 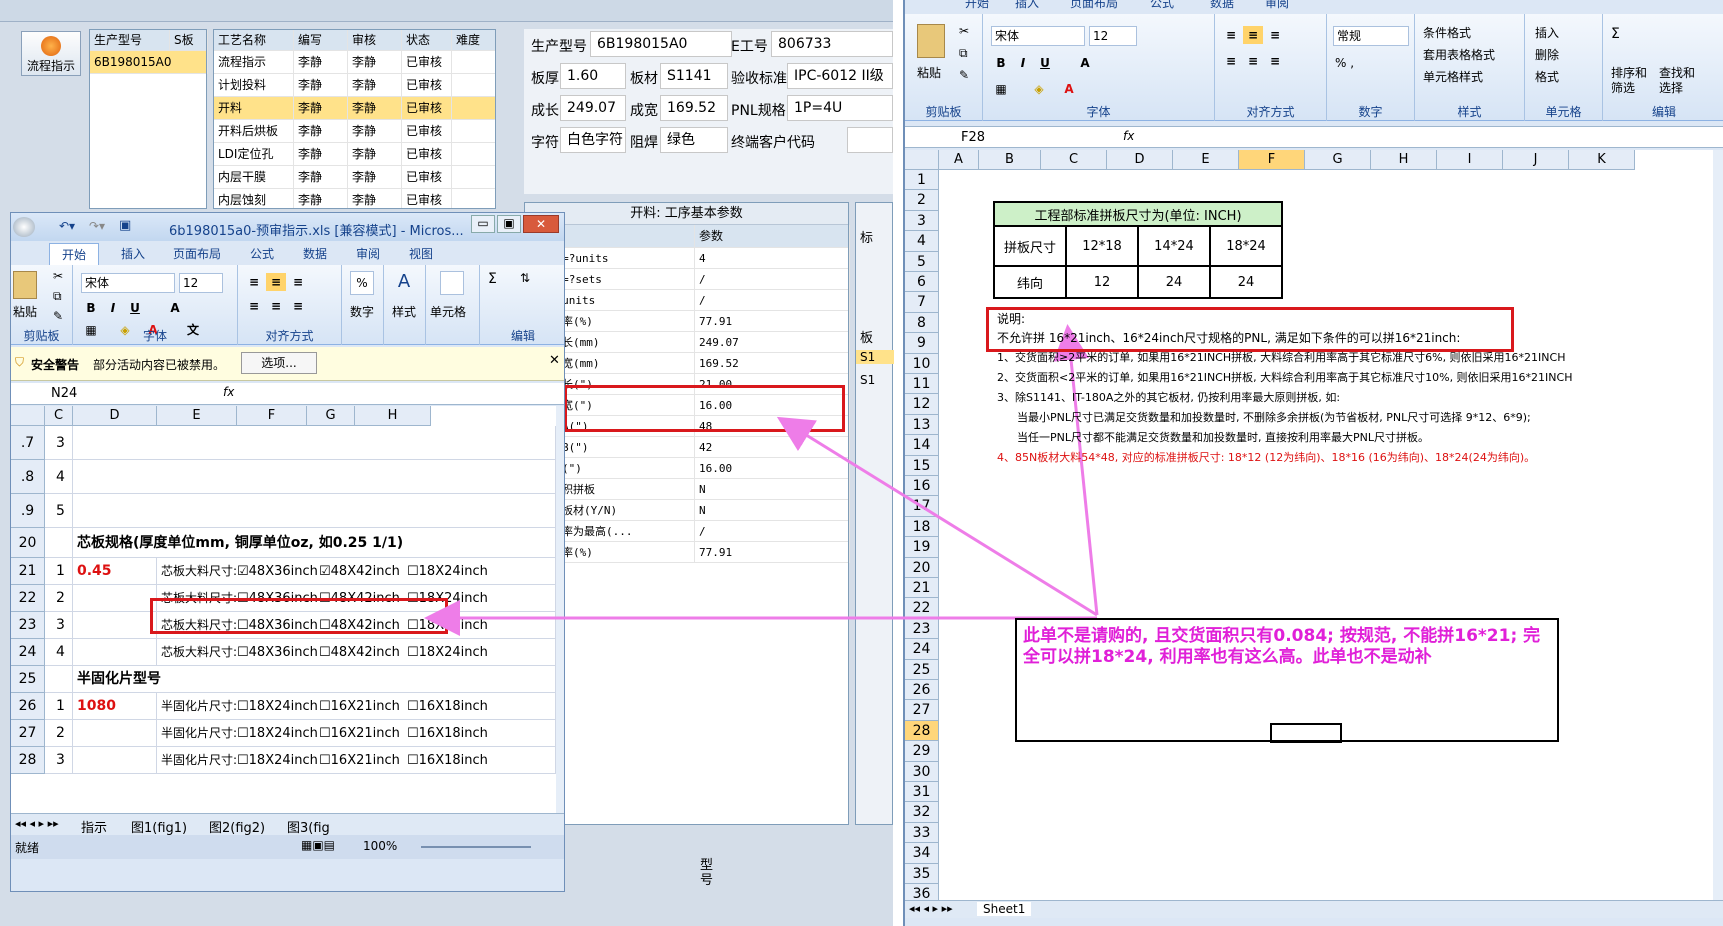 I want to click on table-cell: 14*24, so click(x=1173, y=246).